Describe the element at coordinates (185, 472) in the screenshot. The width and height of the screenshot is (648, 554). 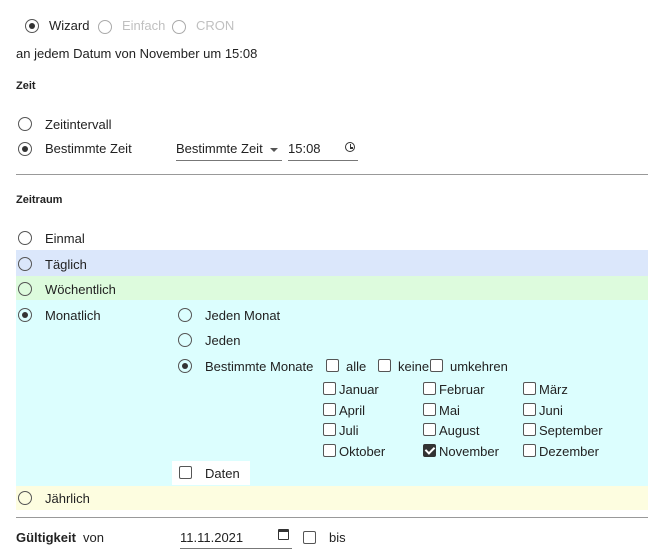
I see `daten-checkbox` at that location.